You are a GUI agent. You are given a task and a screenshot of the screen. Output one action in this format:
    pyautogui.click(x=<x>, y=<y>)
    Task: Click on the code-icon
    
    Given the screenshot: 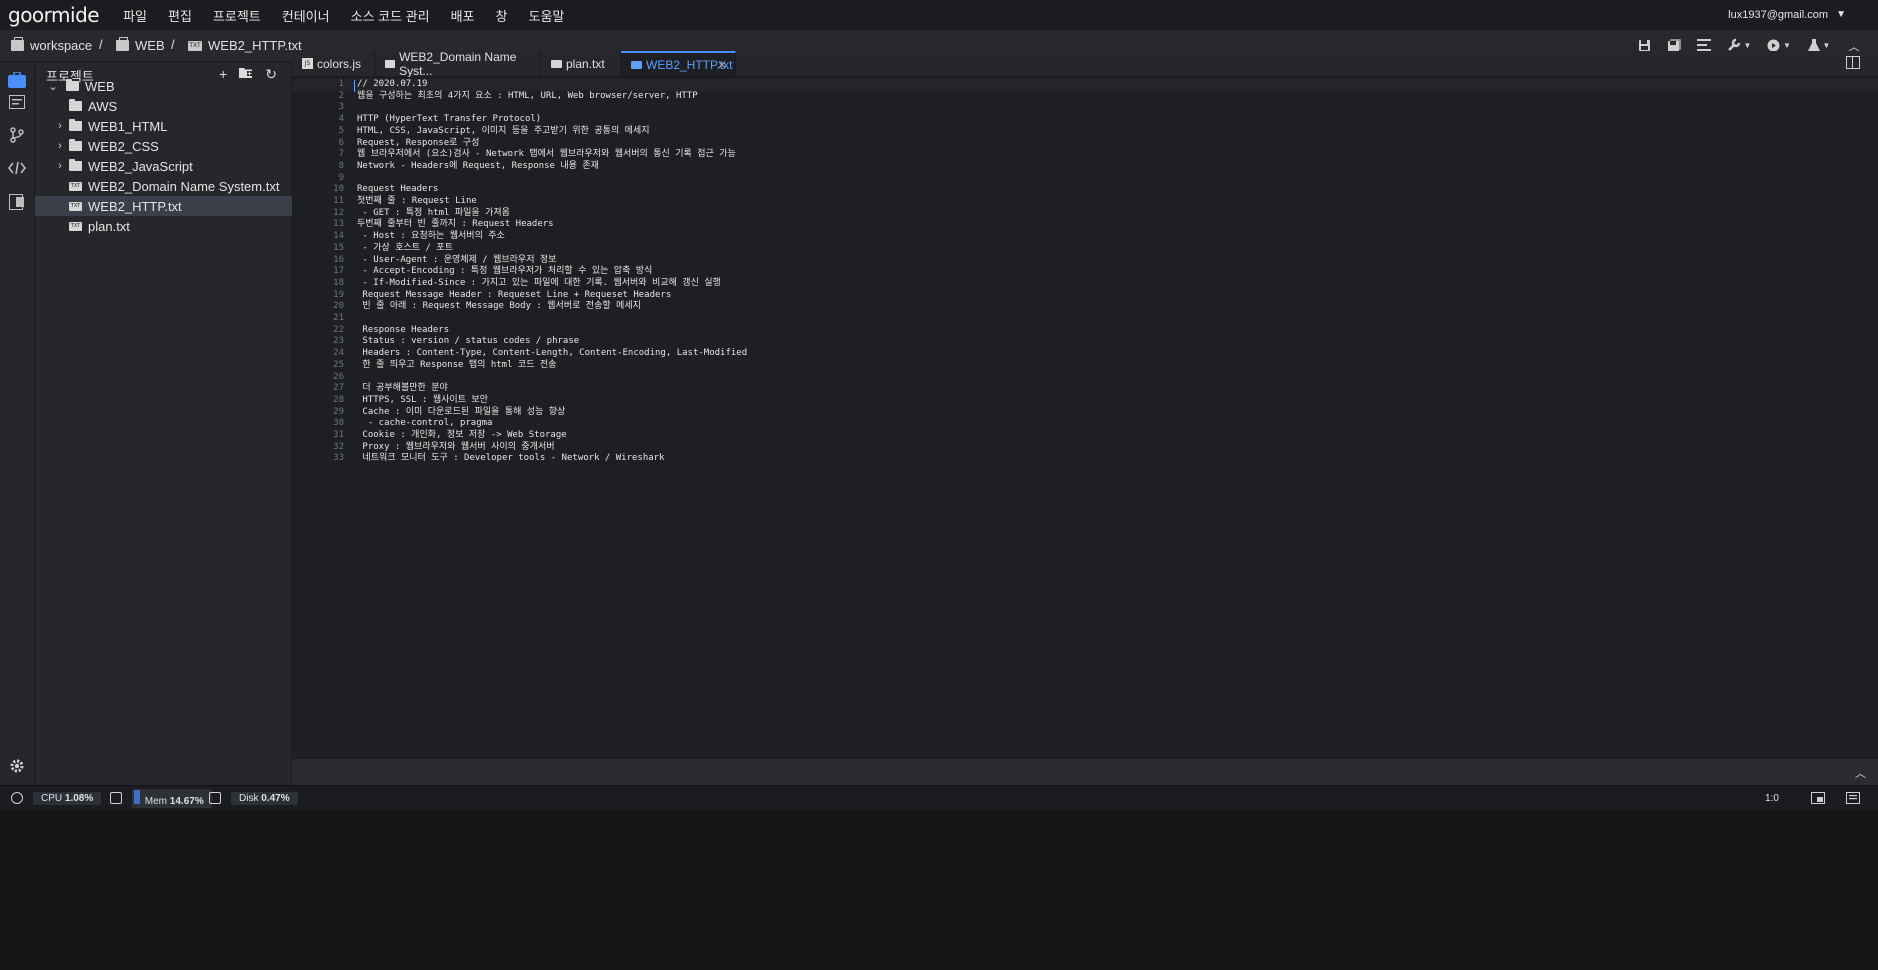 What is the action you would take?
    pyautogui.click(x=17, y=168)
    